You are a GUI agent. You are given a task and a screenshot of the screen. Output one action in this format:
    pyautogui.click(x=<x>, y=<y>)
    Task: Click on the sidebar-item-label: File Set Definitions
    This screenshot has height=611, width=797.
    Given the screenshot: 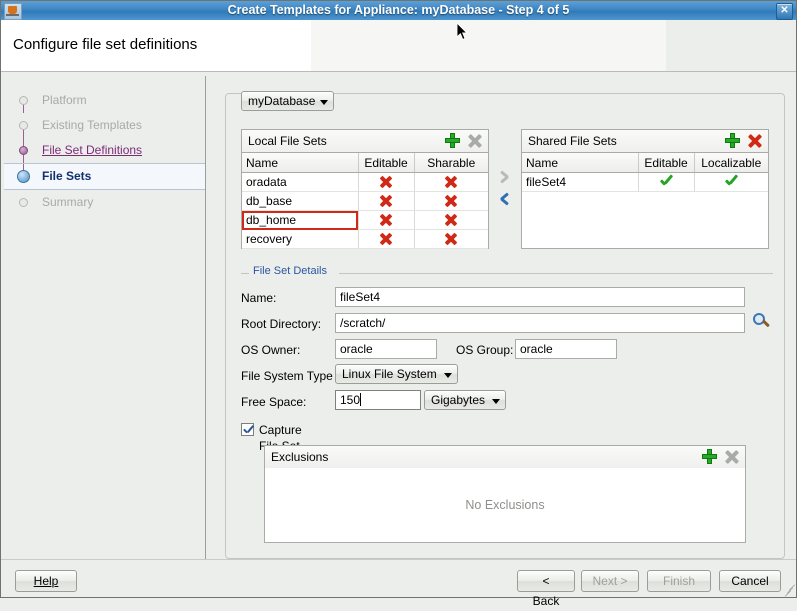 What is the action you would take?
    pyautogui.click(x=92, y=150)
    